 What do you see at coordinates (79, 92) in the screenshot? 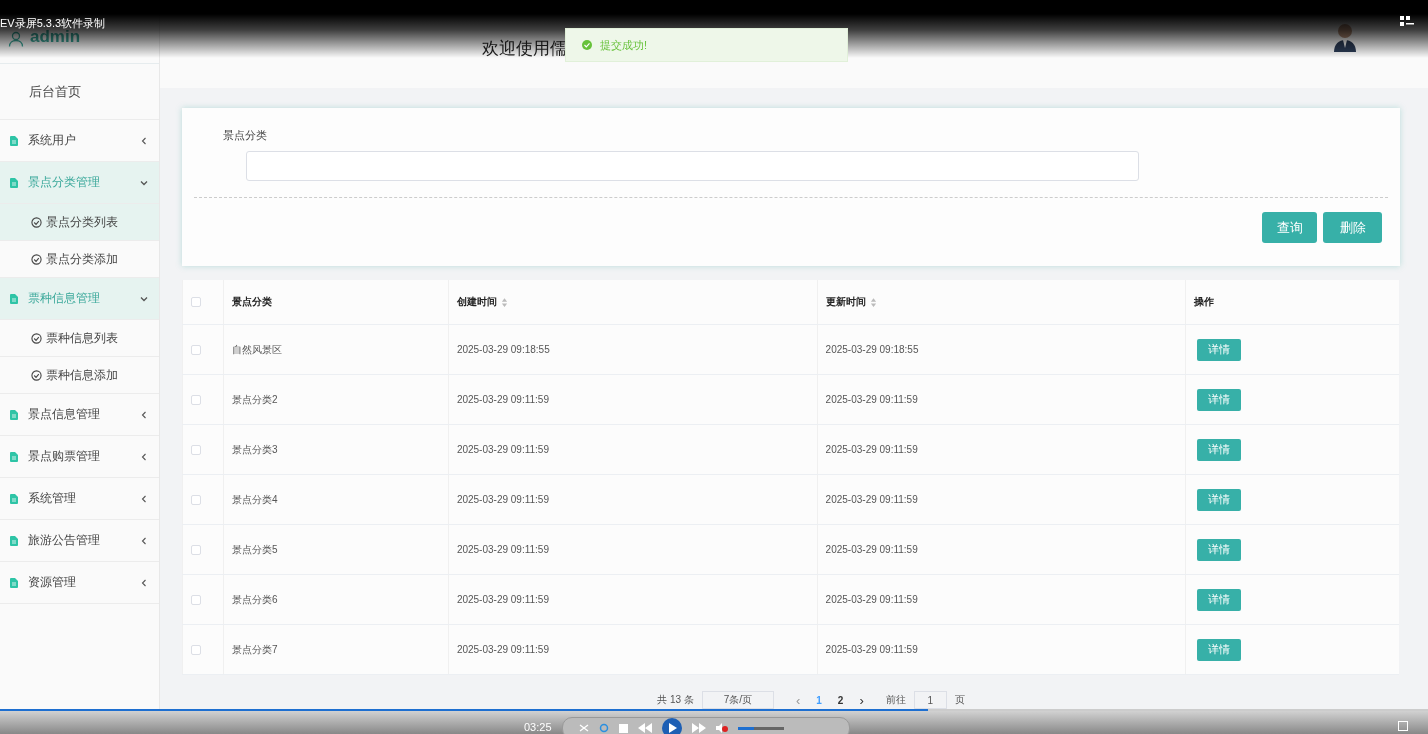
I see `menu-item: 后台首页` at bounding box center [79, 92].